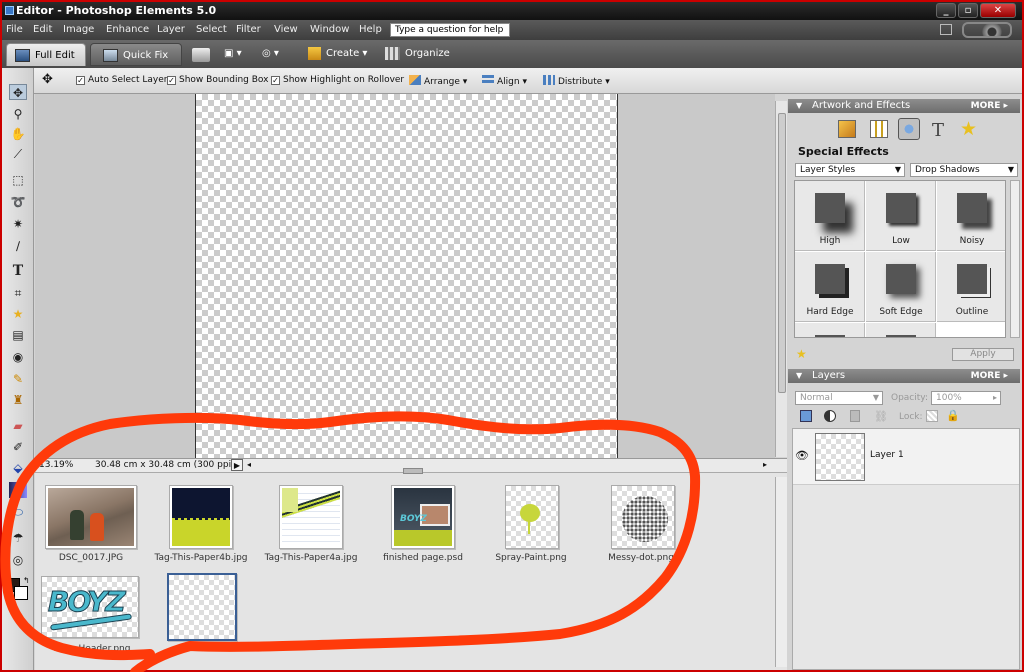 The image size is (1024, 672). Describe the element at coordinates (171, 80) in the screenshot. I see `checkbox-show-bbox: ✓` at that location.